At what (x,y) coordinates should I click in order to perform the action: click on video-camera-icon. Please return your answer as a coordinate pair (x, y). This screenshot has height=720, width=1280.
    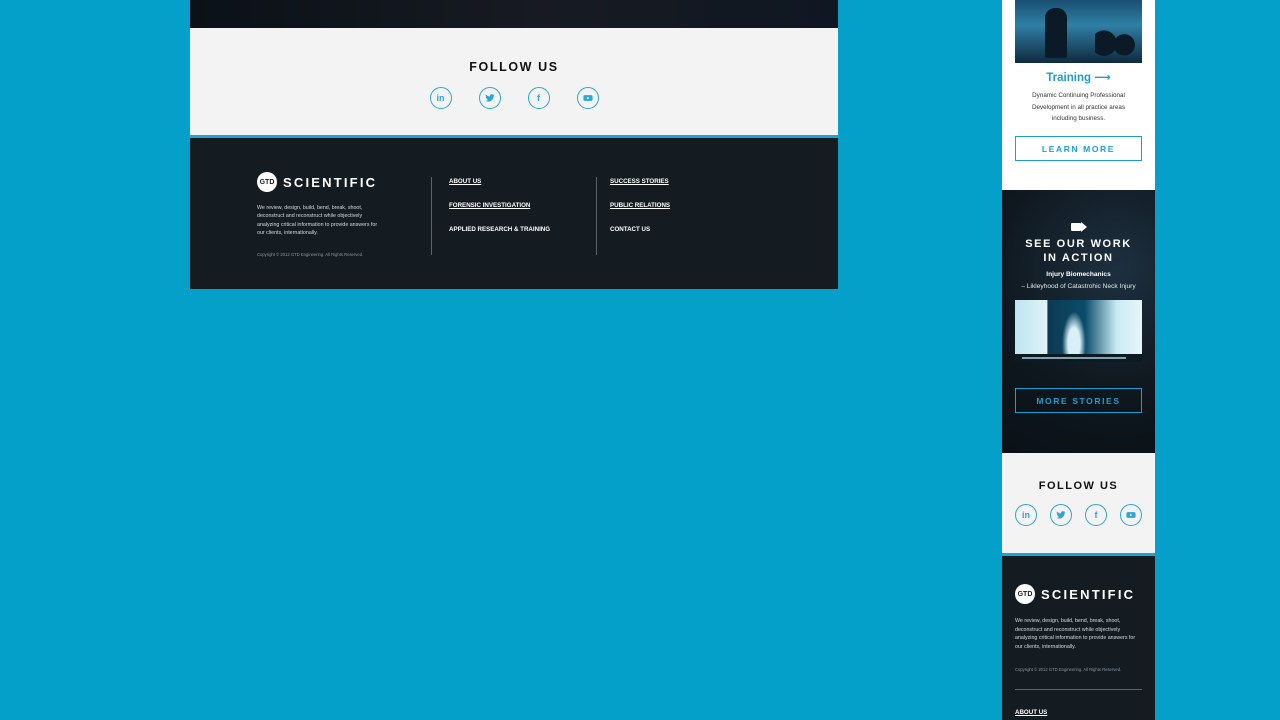
    Looking at the image, I should click on (1079, 227).